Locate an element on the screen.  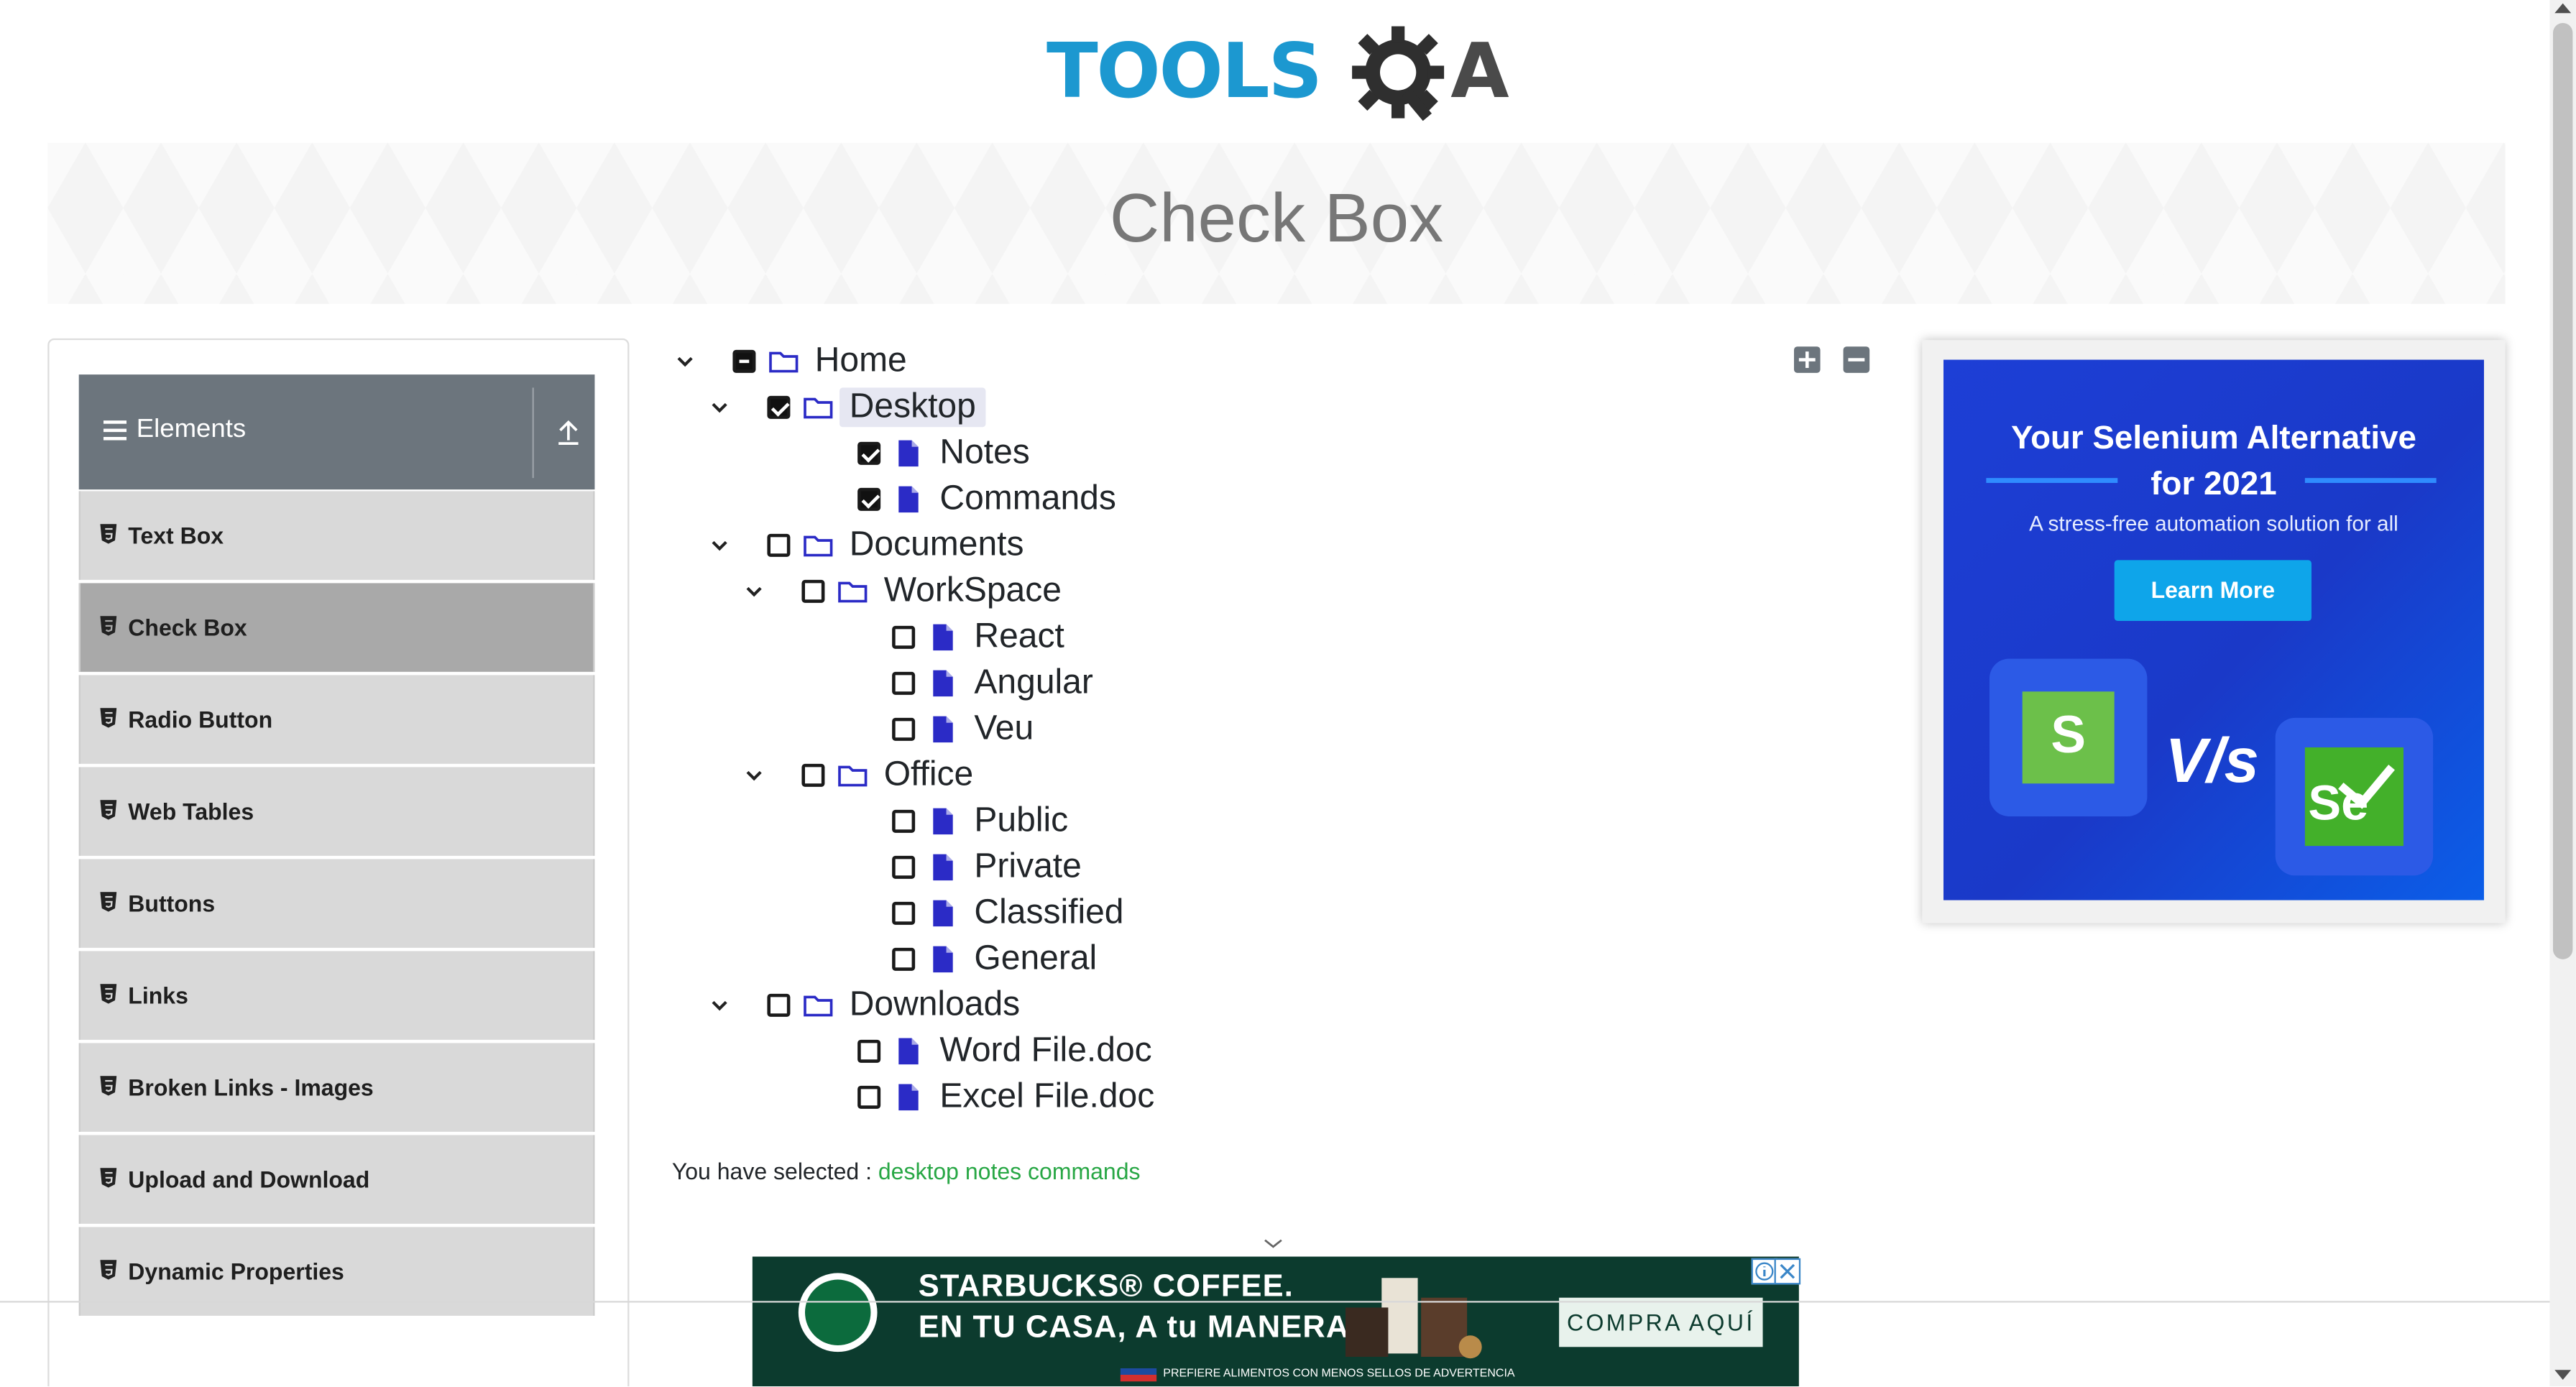
minus-square-icon is located at coordinates (1856, 360).